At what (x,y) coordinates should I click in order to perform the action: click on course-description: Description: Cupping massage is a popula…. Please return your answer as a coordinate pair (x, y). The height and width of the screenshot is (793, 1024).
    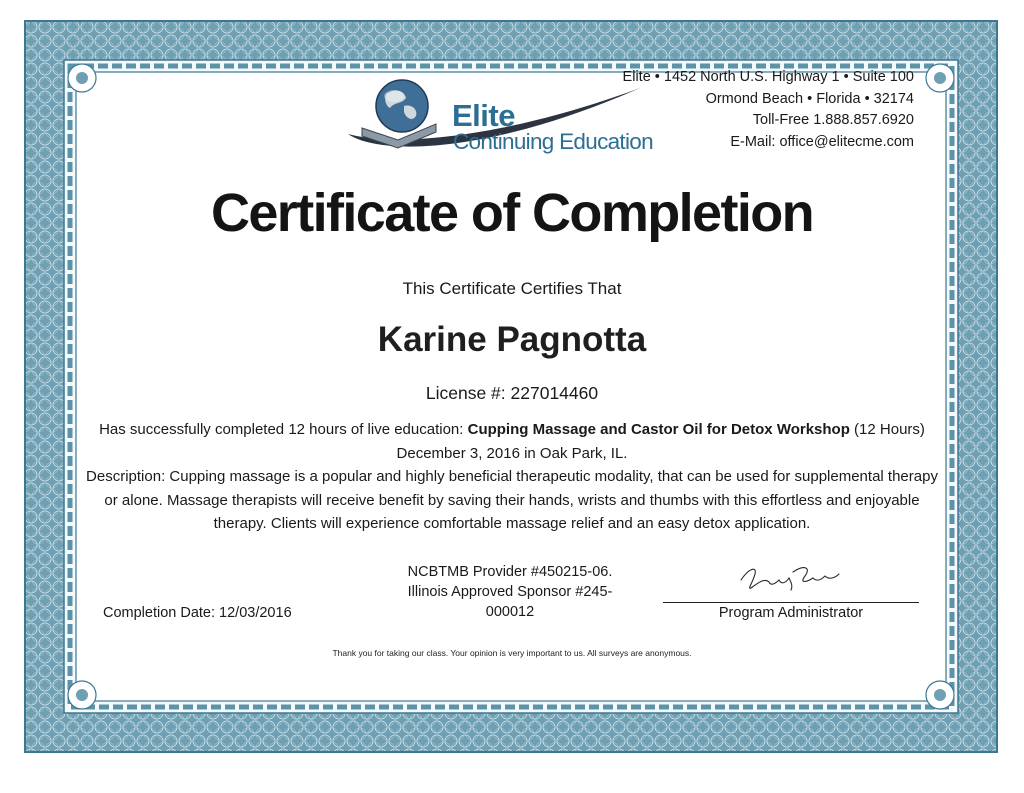
    Looking at the image, I should click on (512, 500).